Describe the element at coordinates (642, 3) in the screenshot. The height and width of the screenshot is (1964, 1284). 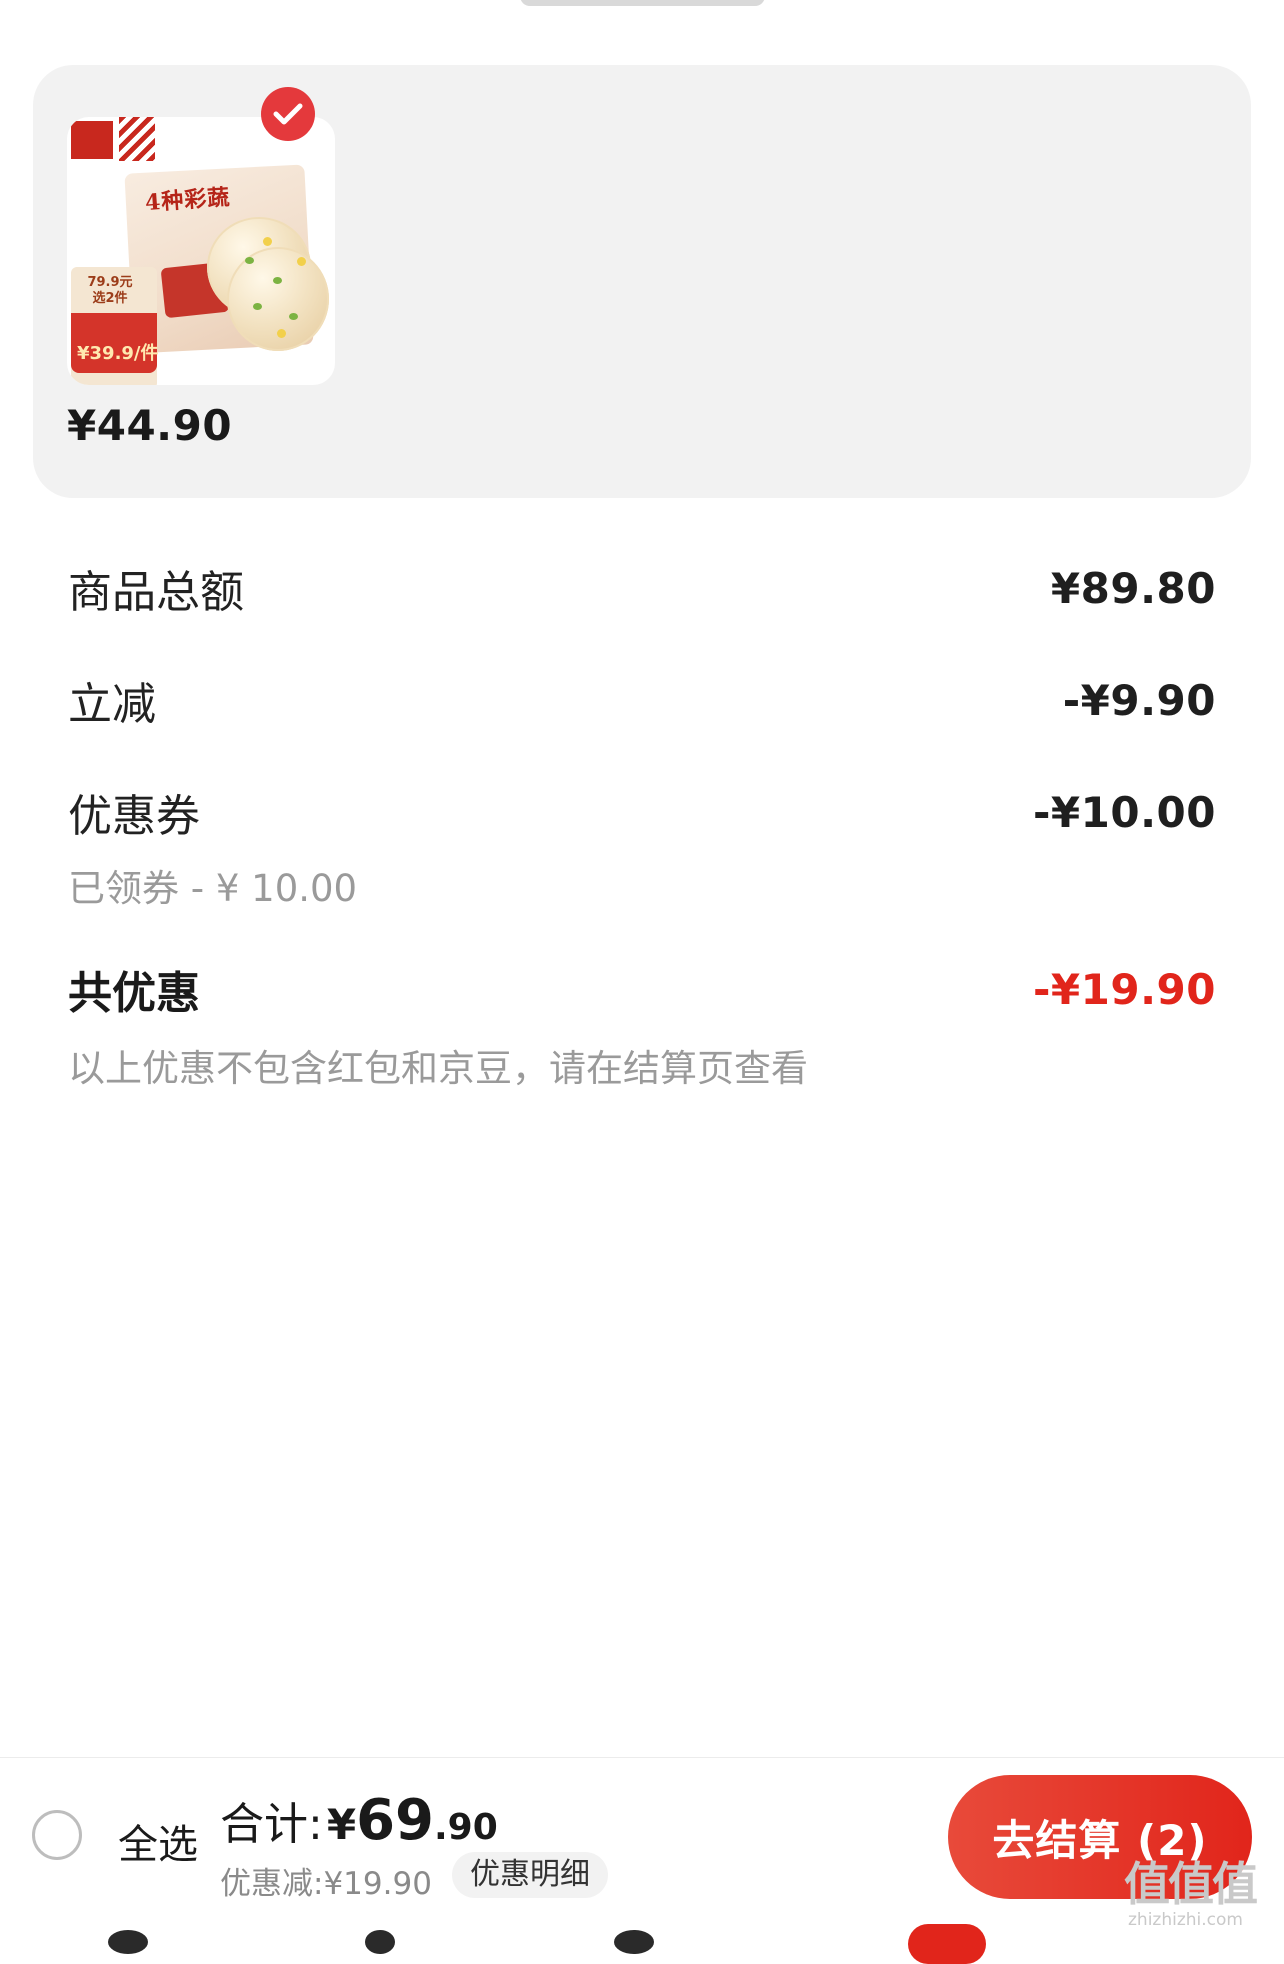
I see `top-handle` at that location.